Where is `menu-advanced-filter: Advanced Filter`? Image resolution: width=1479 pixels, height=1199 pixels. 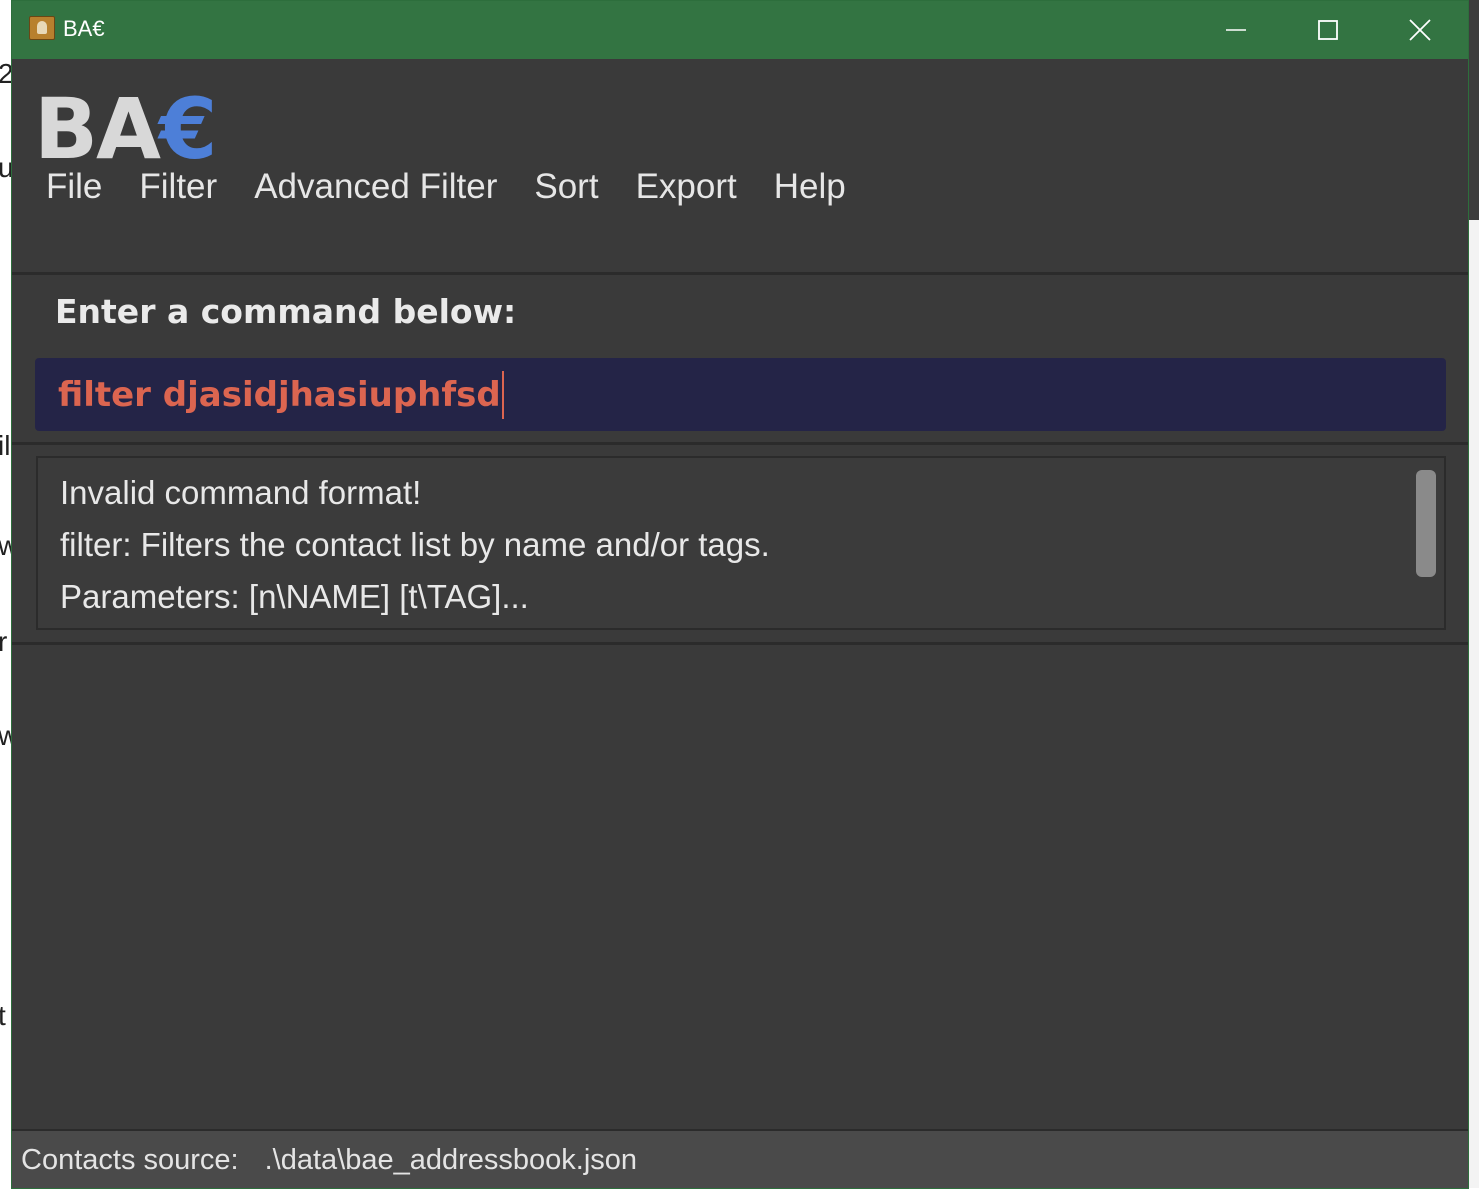
menu-advanced-filter: Advanced Filter is located at coordinates (375, 187).